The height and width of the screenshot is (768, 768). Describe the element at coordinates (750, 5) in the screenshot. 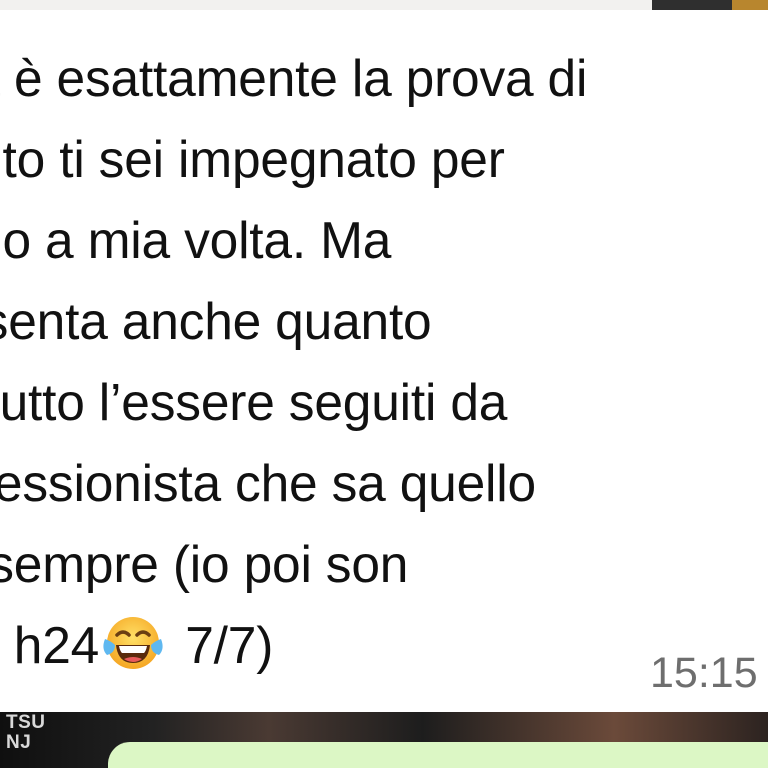

I see `previous-media-thumbnail-edge` at that location.